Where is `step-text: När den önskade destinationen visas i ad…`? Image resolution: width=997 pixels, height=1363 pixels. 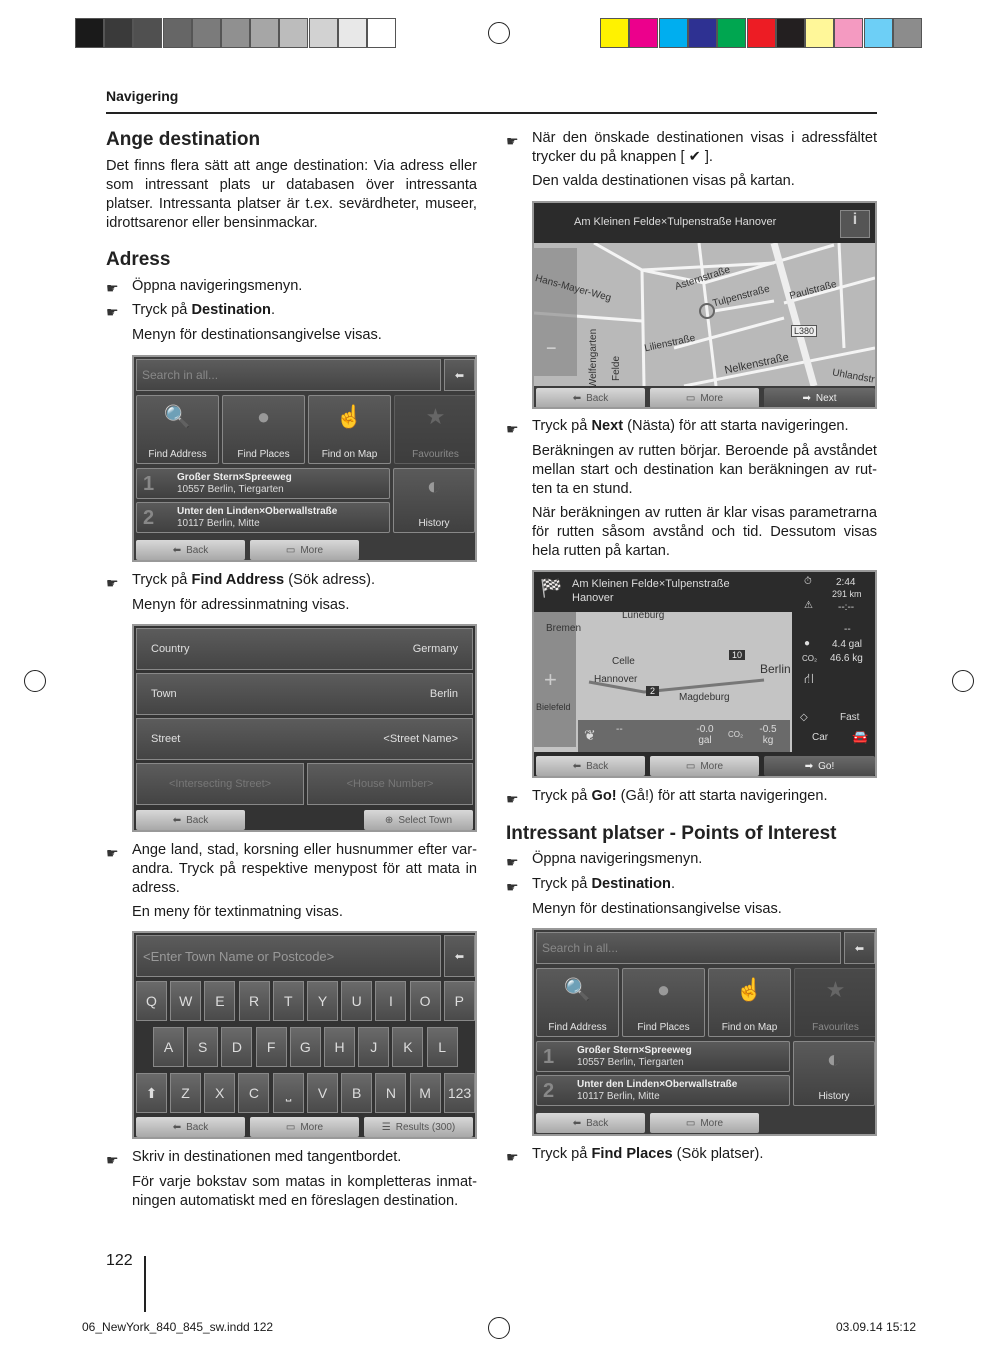
step-text: När den önskade destinationen visas i ad… is located at coordinates (704, 147).